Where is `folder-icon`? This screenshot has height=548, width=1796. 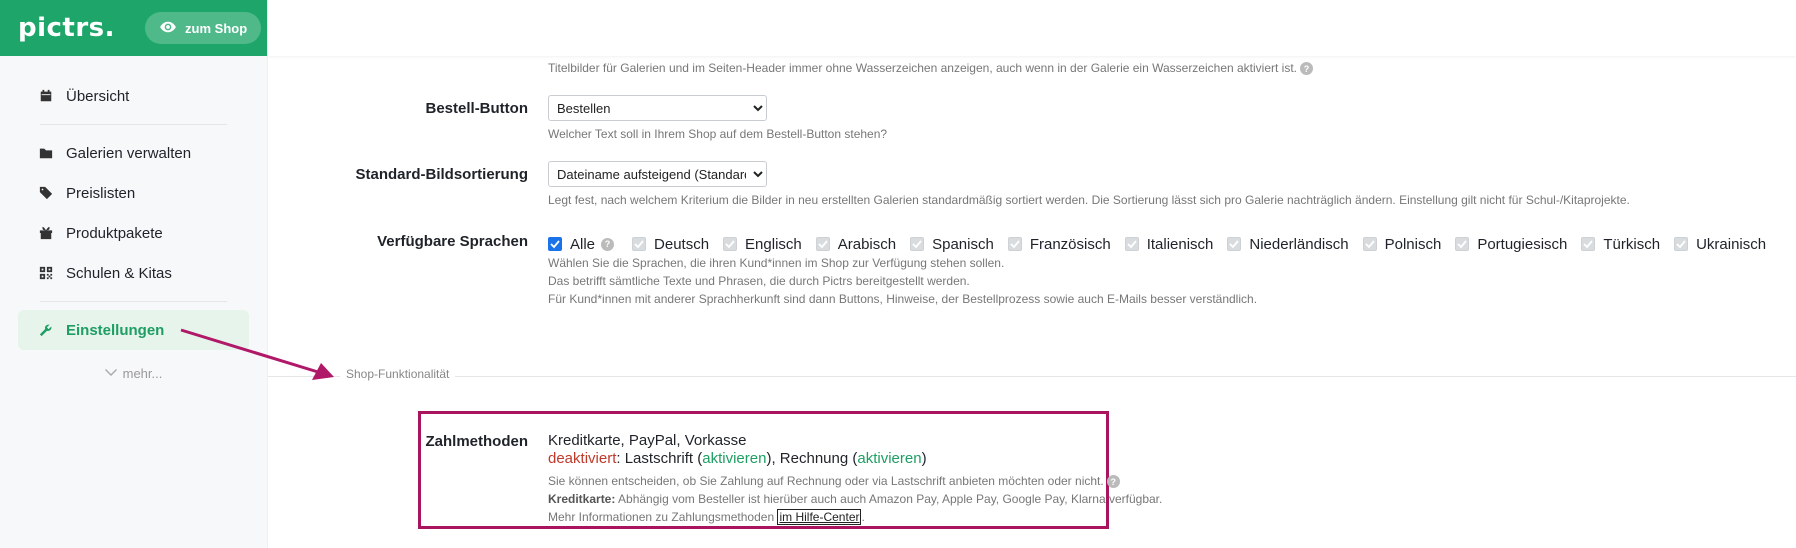
folder-icon is located at coordinates (46, 153).